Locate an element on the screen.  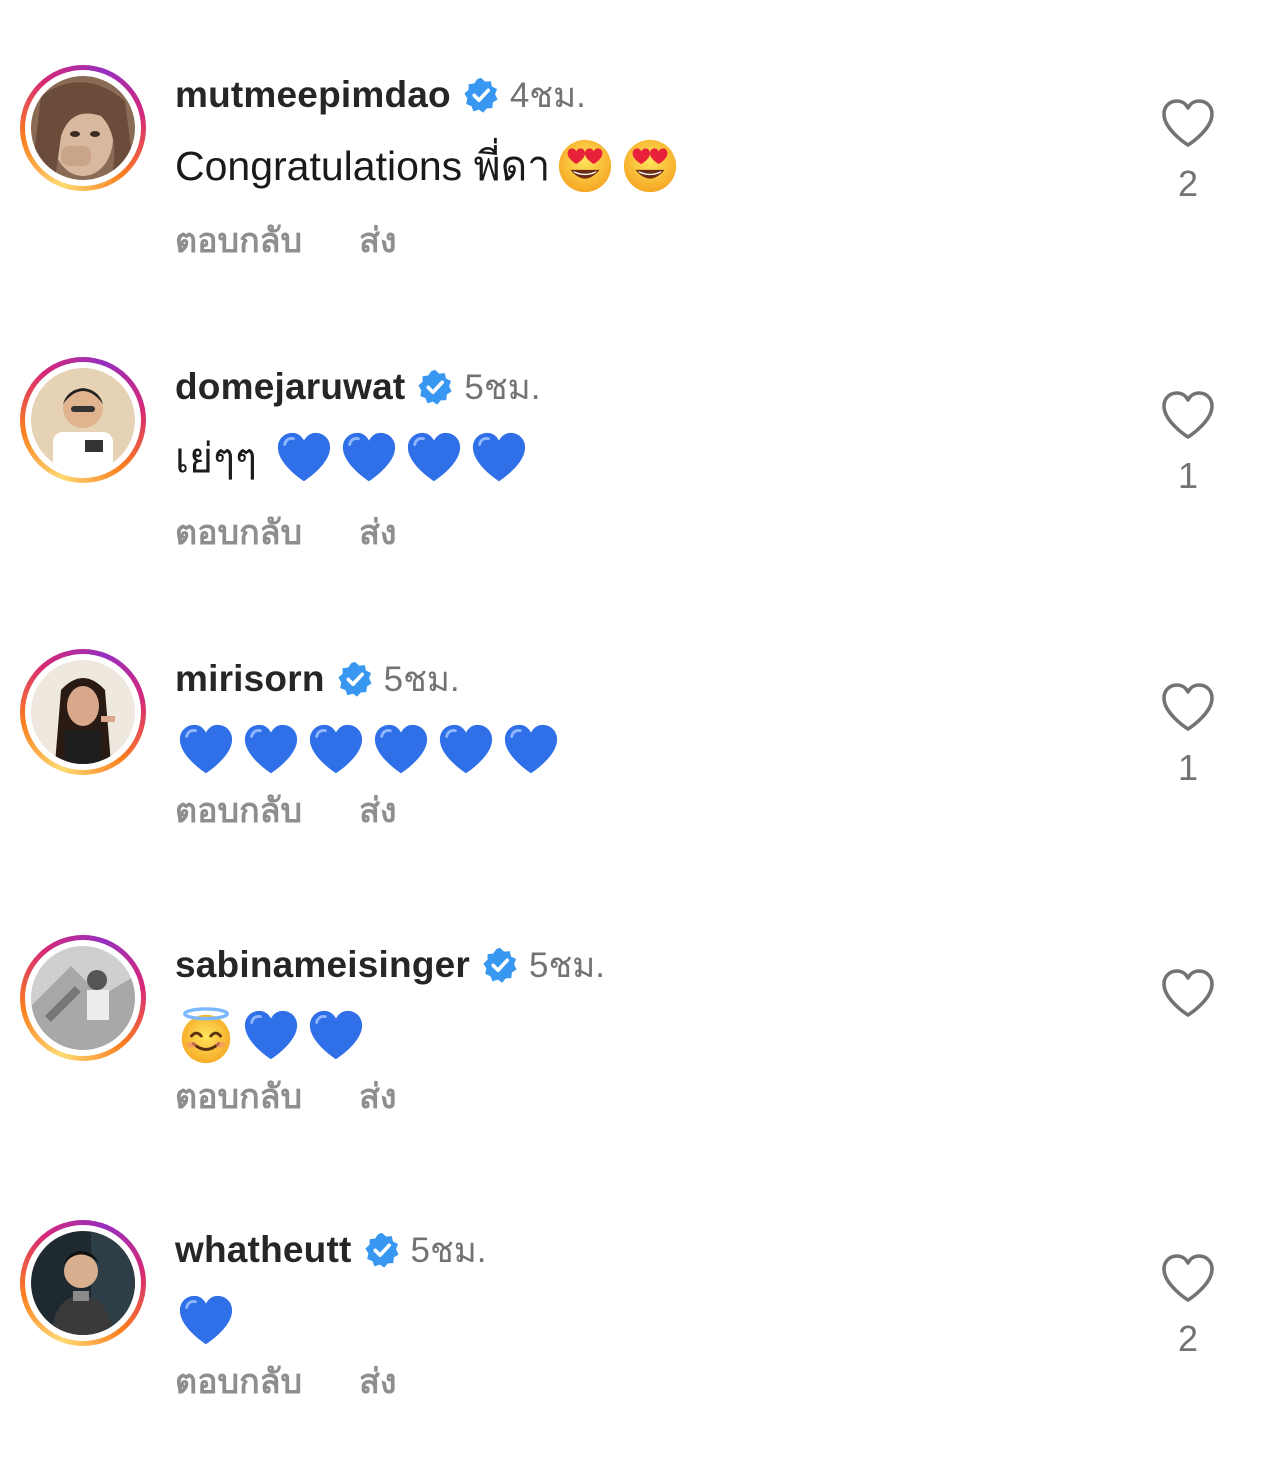
comment-text: เย่ๆๆ is located at coordinates (216, 457).